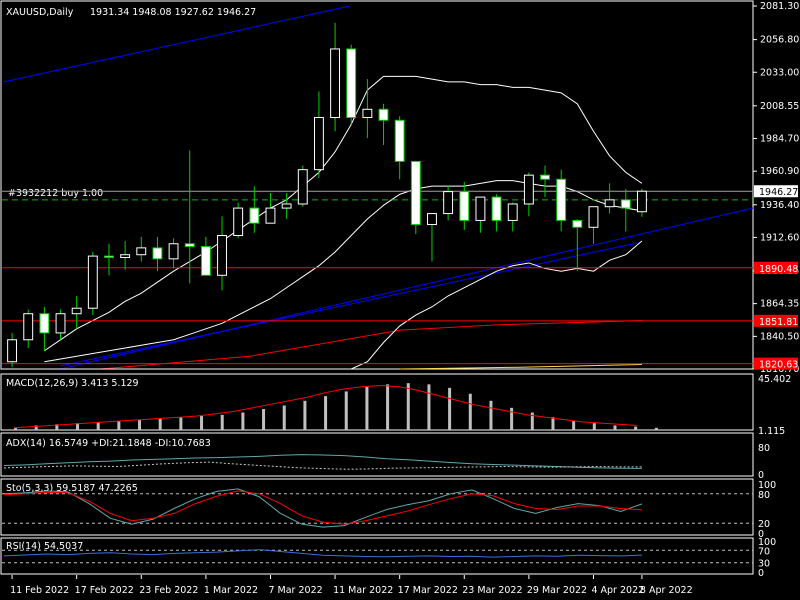  What do you see at coordinates (779, 139) in the screenshot?
I see `price-tick-label: 1984.70` at bounding box center [779, 139].